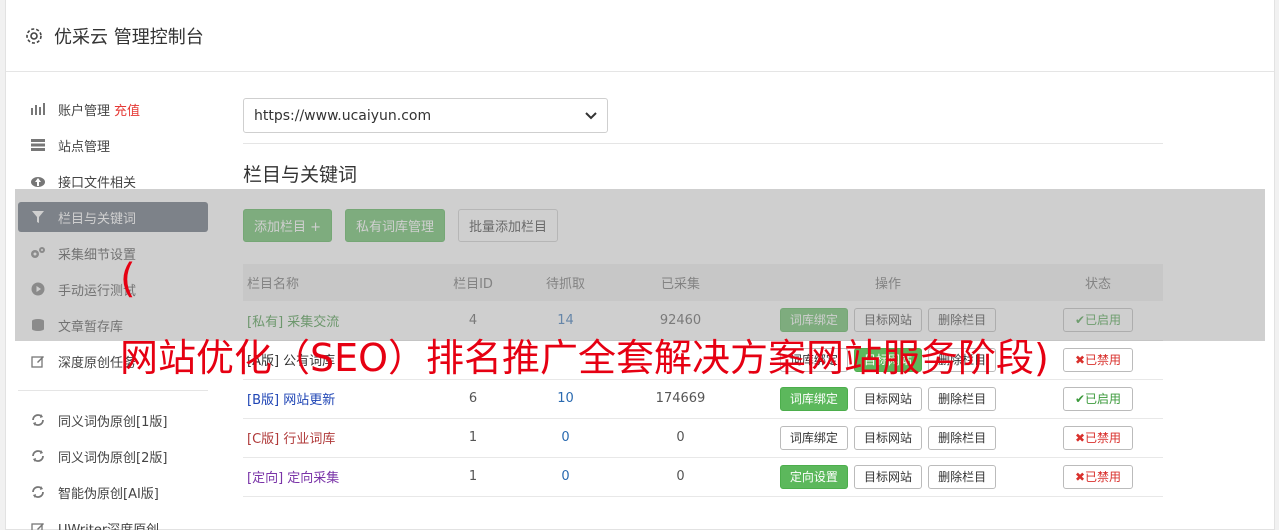 The width and height of the screenshot is (1279, 530). Describe the element at coordinates (38, 525) in the screenshot. I see `edit-icon` at that location.